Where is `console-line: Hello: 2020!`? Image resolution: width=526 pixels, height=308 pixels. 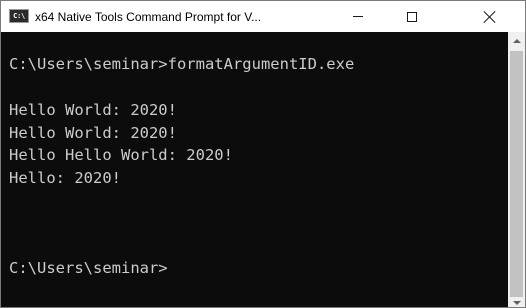
console-line: Hello: 2020! is located at coordinates (65, 178).